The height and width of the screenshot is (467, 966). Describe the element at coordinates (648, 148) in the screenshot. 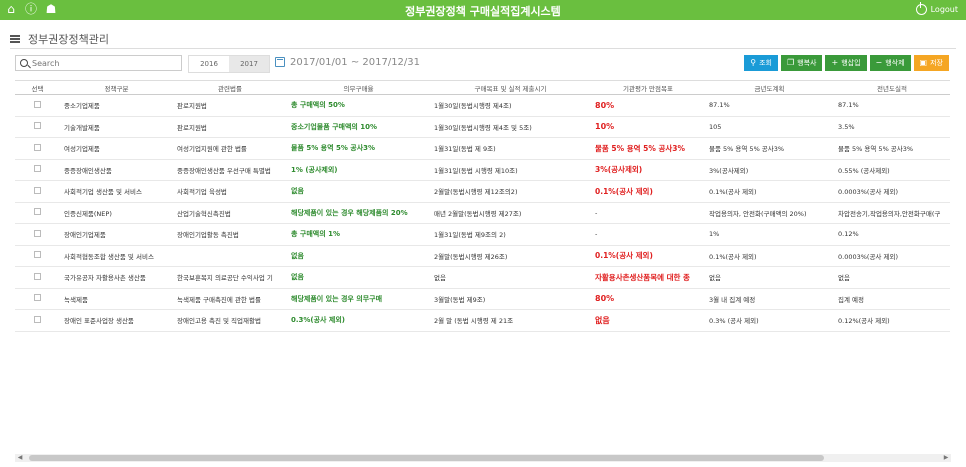

I see `cell-target: 물품 5% 용역 5% 공사3%` at that location.